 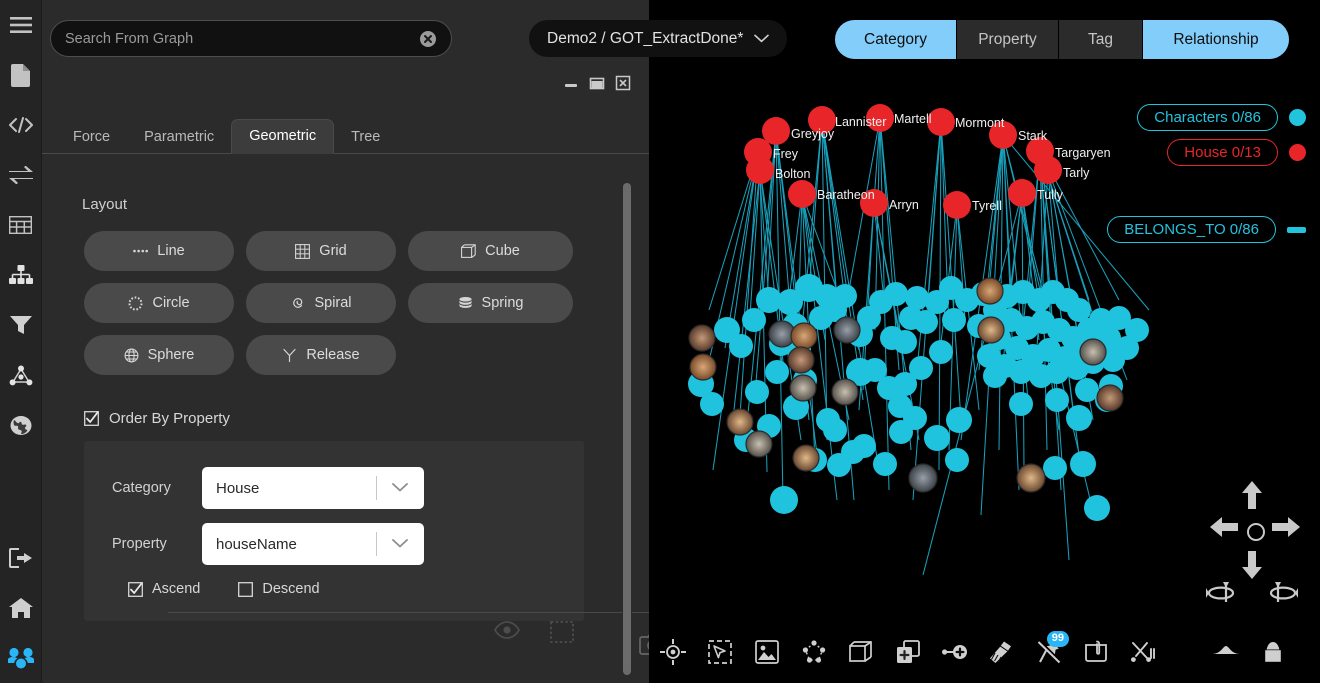 I want to click on project-selector: Demo2 / GOT_ExtractDone*, so click(x=658, y=38).